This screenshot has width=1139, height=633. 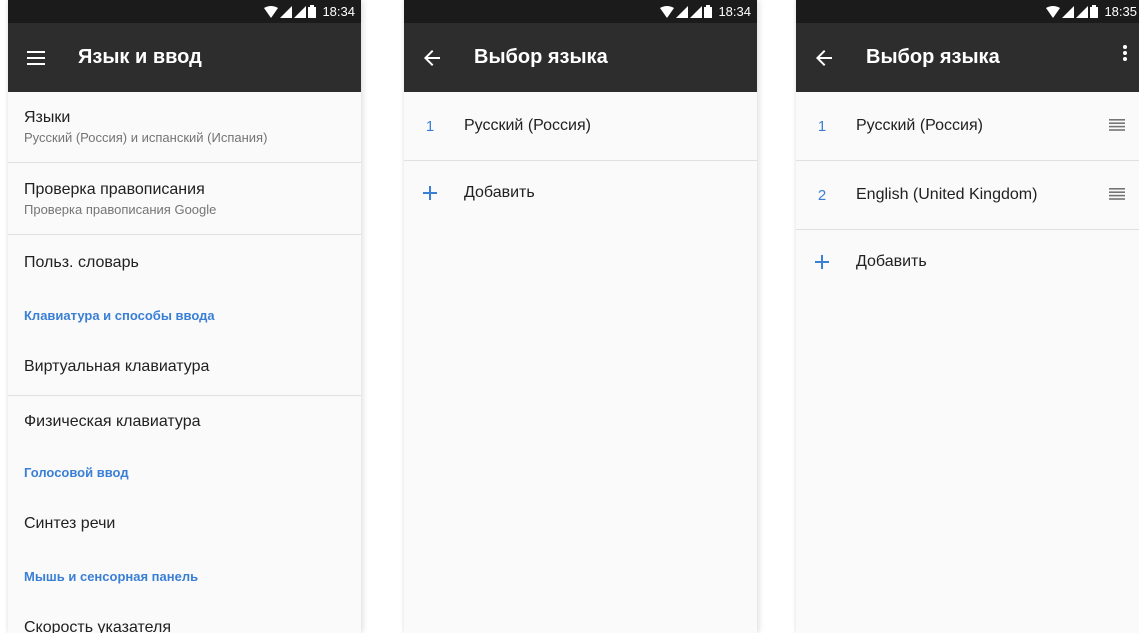 I want to click on more-vert-icon, so click(x=1125, y=53).